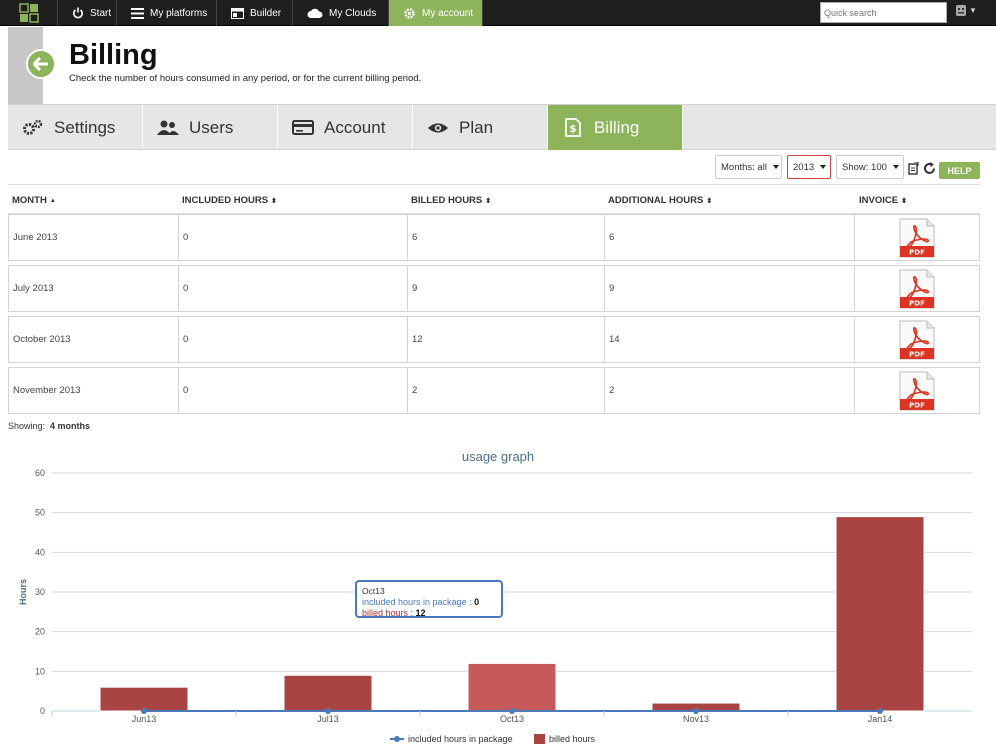  Describe the element at coordinates (959, 170) in the screenshot. I see `help-button: HELP` at that location.